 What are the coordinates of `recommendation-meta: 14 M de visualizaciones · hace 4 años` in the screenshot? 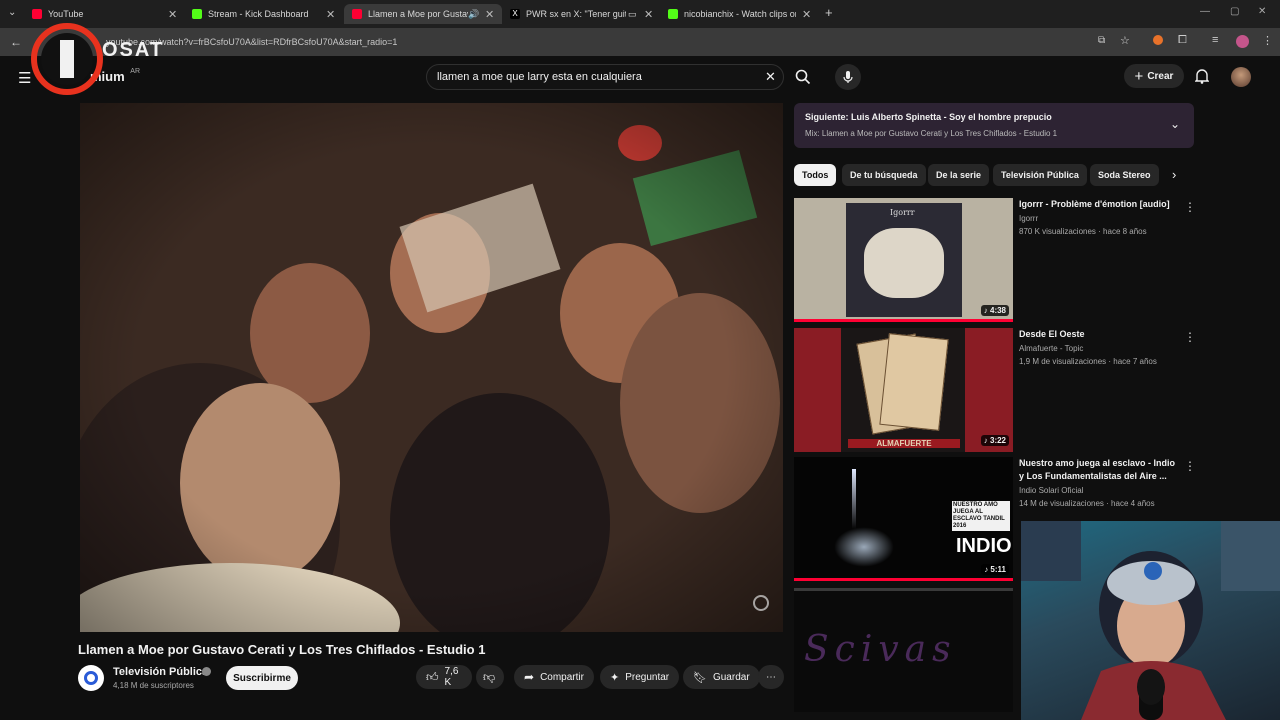 It's located at (1087, 503).